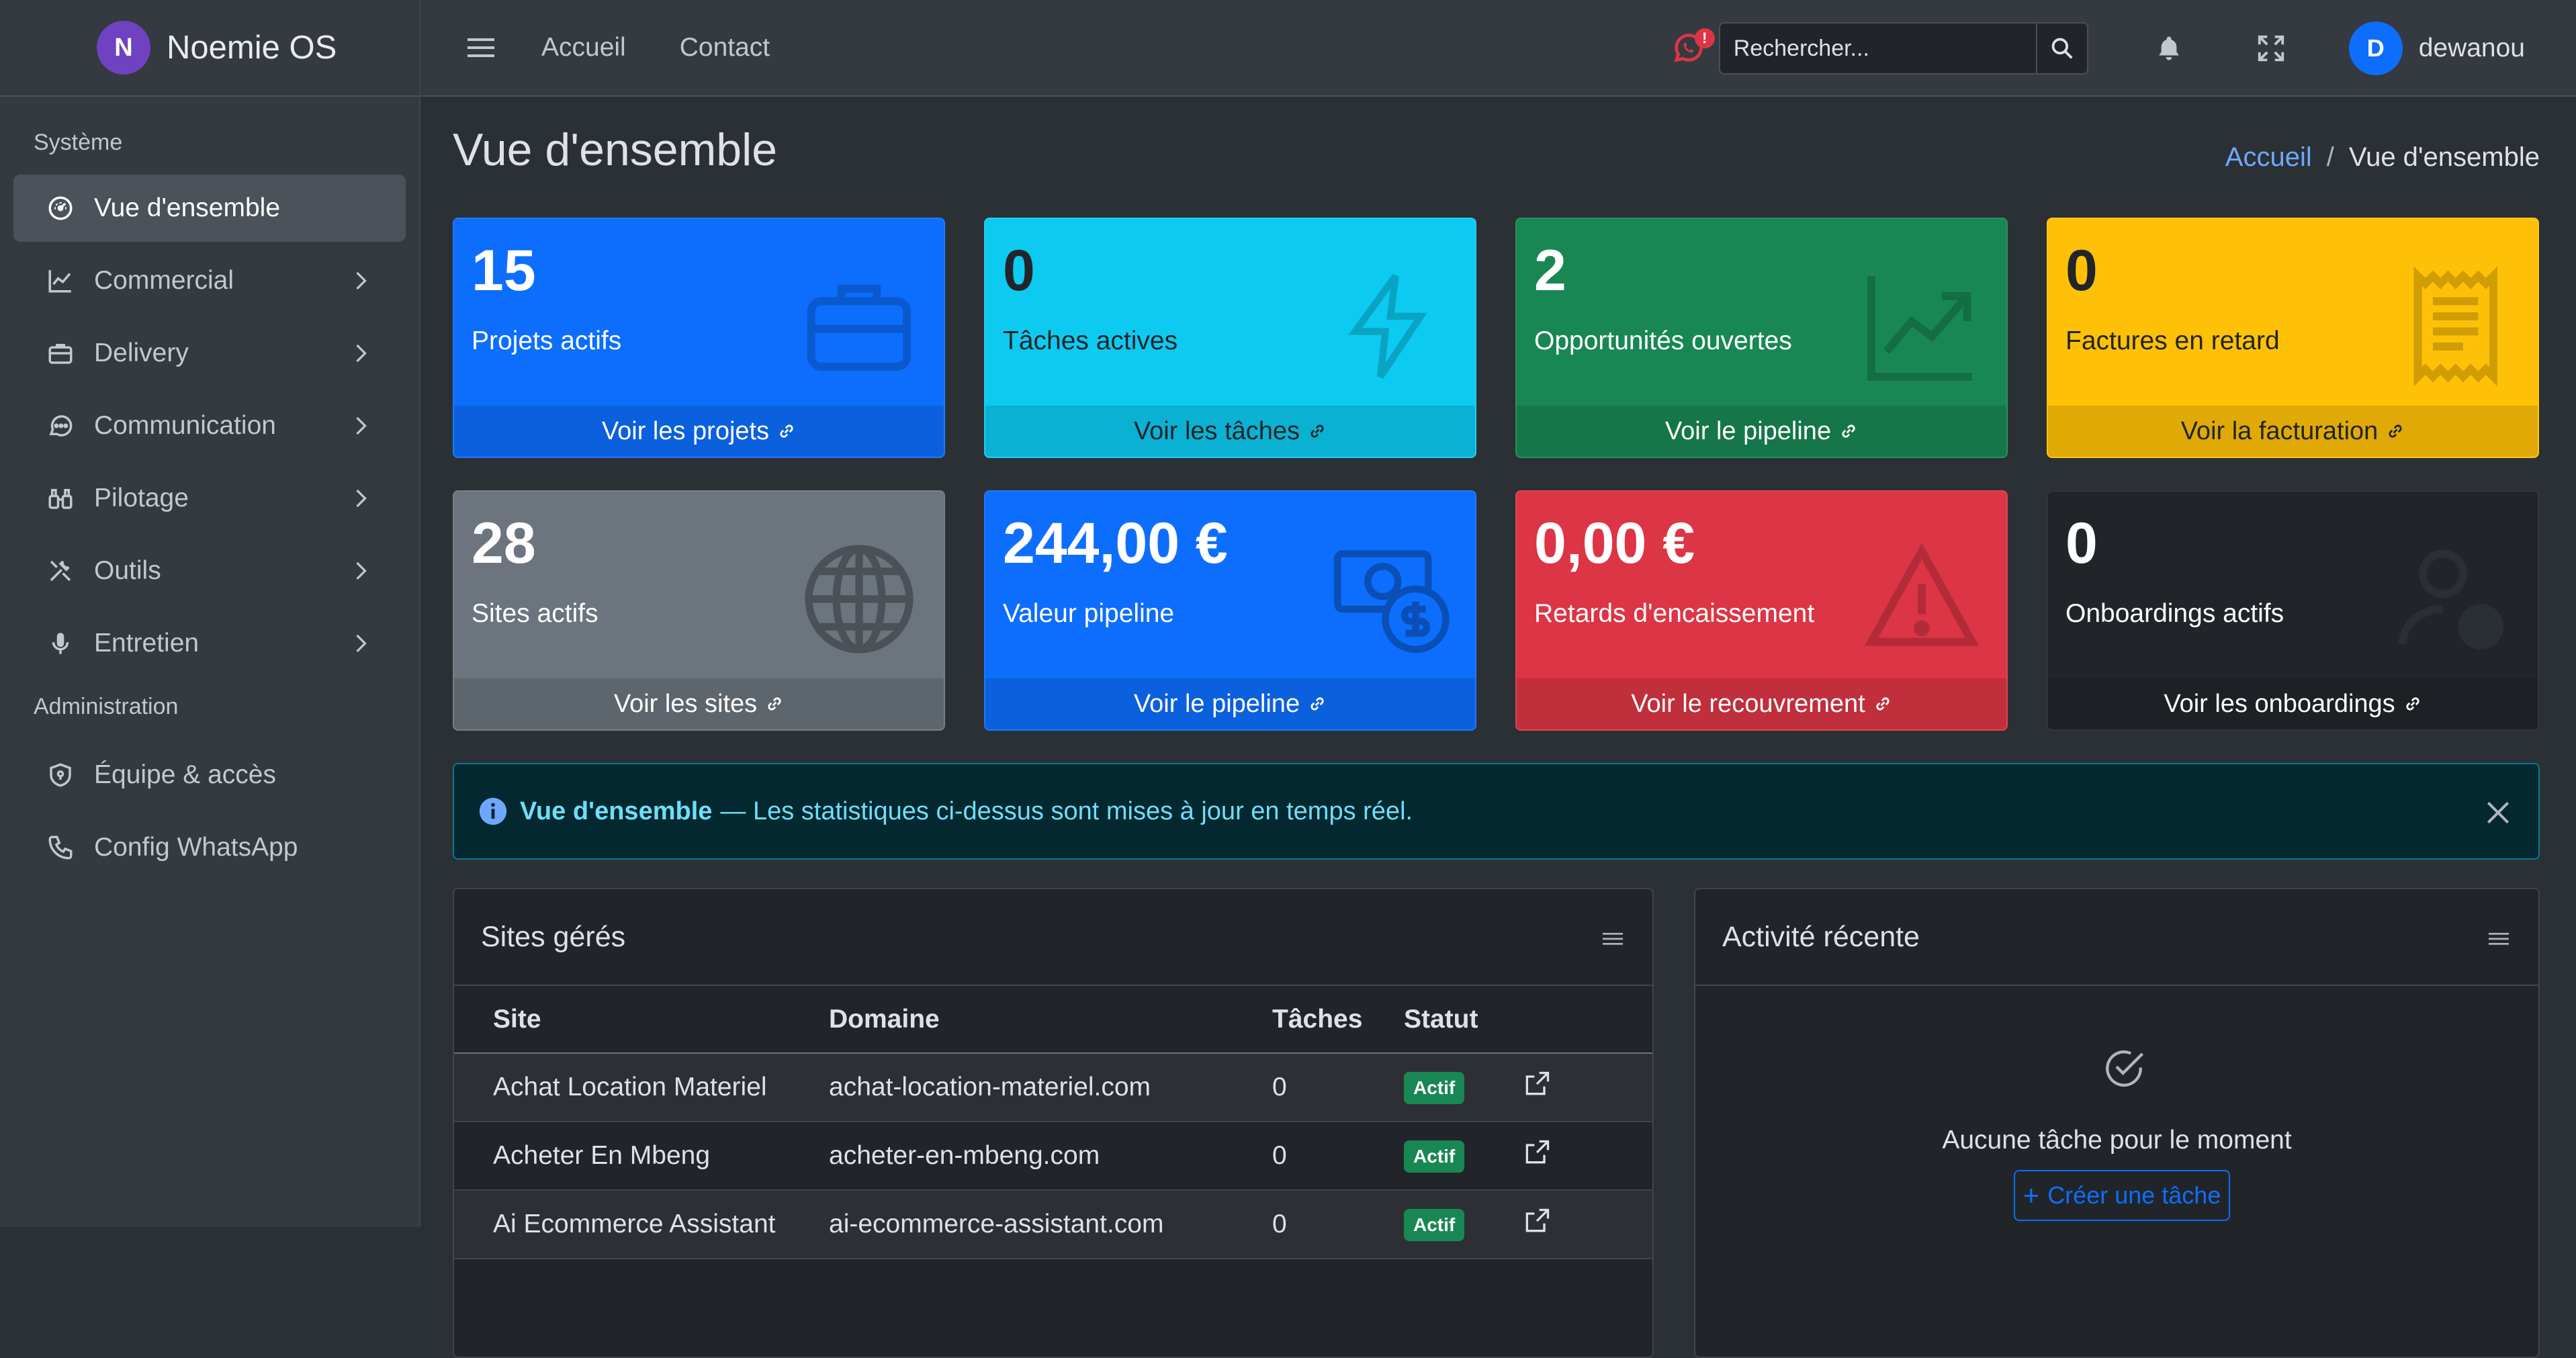  What do you see at coordinates (1338, 1156) in the screenshot?
I see `cell-tasks: 0` at bounding box center [1338, 1156].